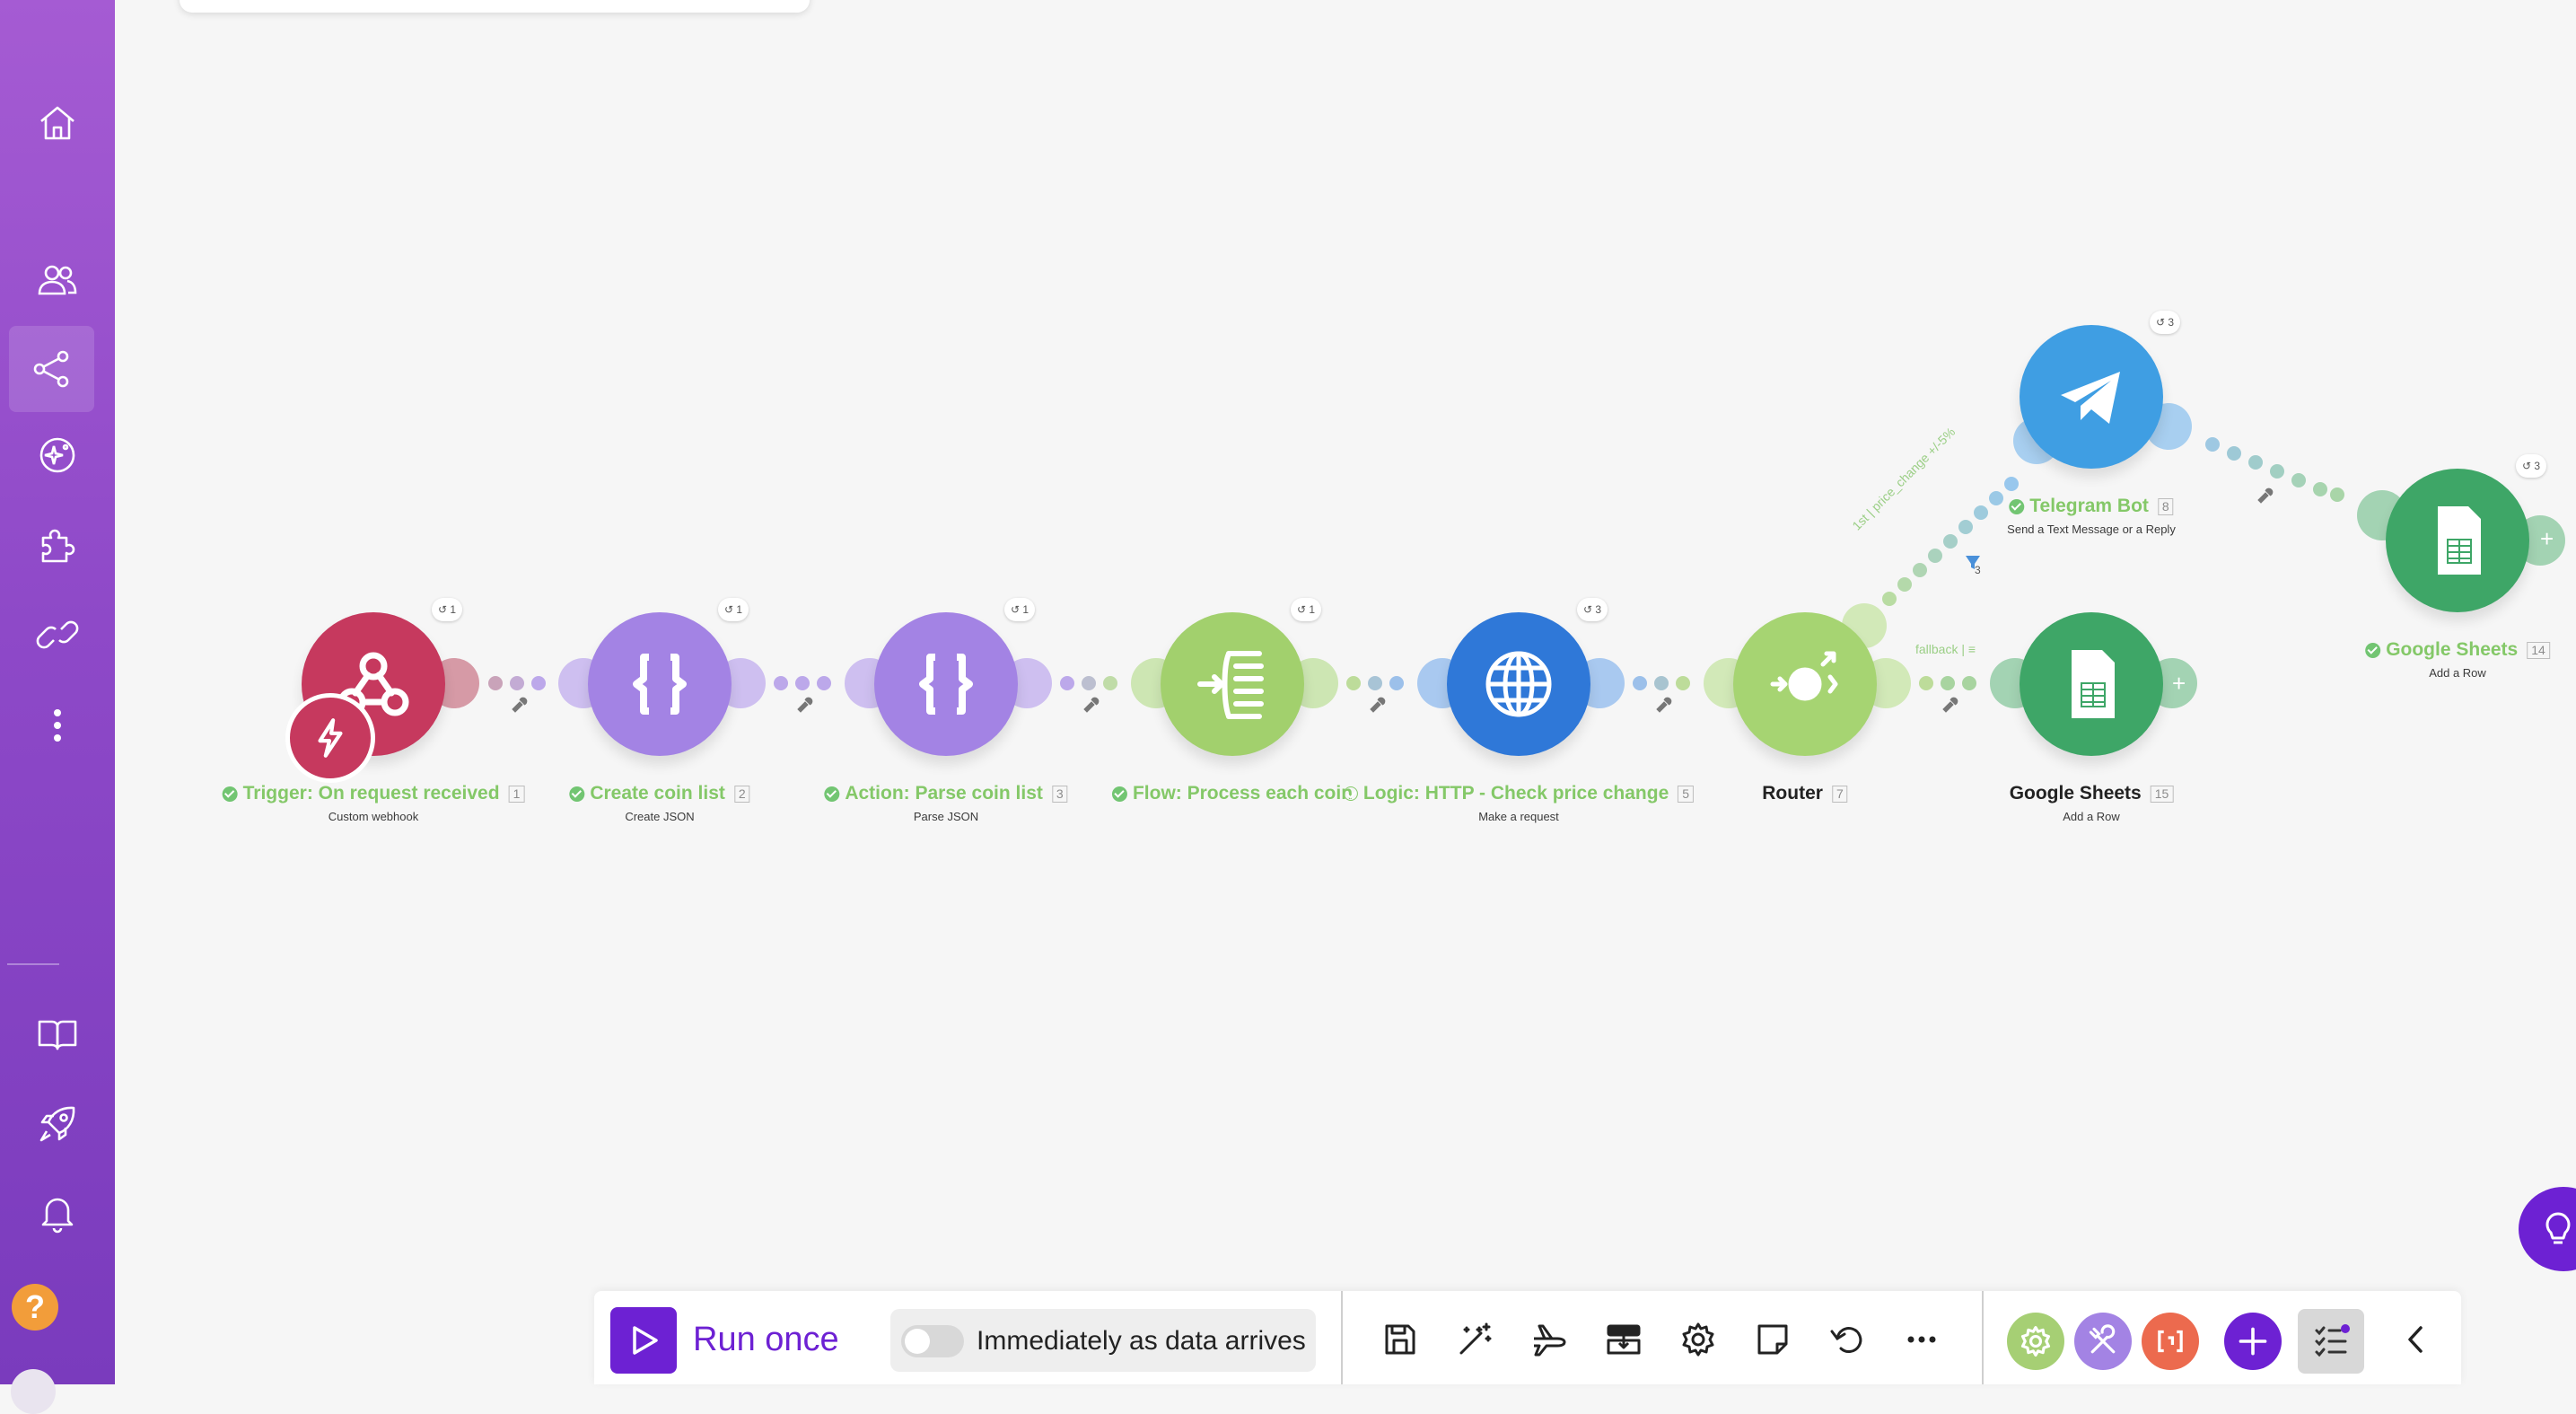 Image resolution: width=2576 pixels, height=1414 pixels. I want to click on link-webhook-json, so click(517, 683).